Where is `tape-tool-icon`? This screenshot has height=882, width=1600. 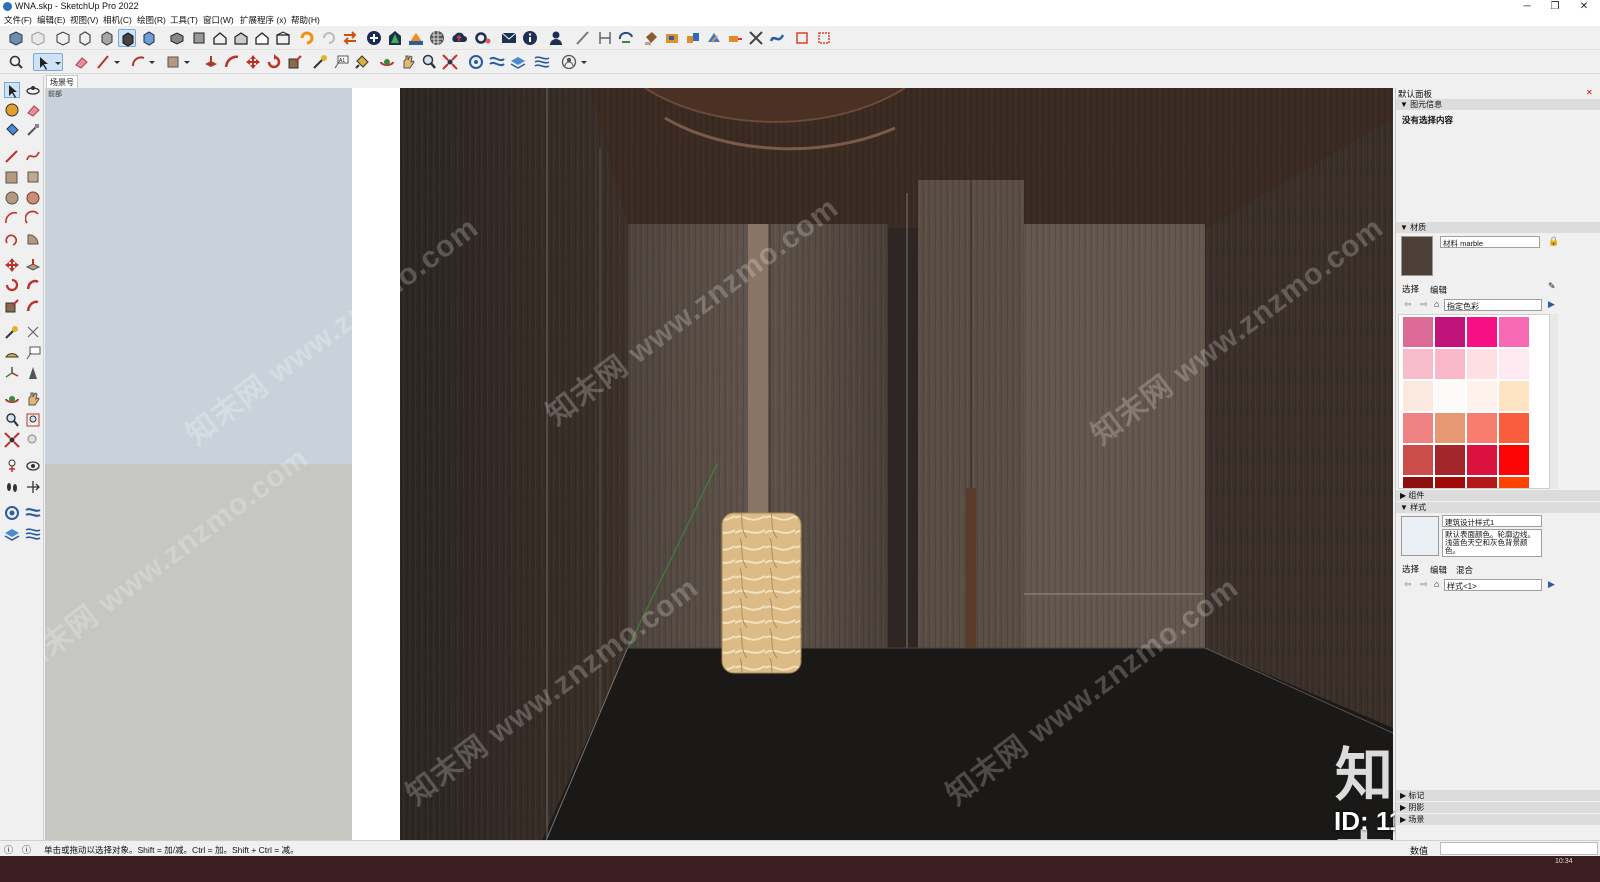 tape-tool-icon is located at coordinates (320, 62).